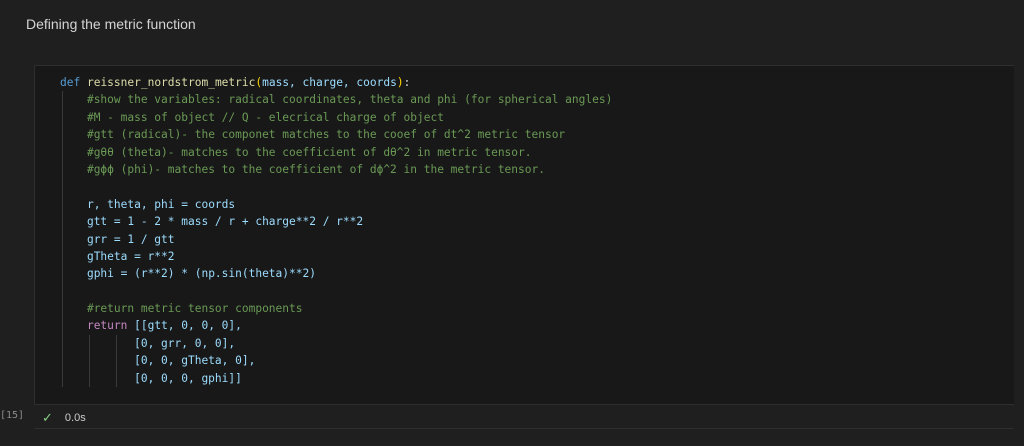  I want to click on code-statement: grr = 1 / gtt, so click(130, 239).